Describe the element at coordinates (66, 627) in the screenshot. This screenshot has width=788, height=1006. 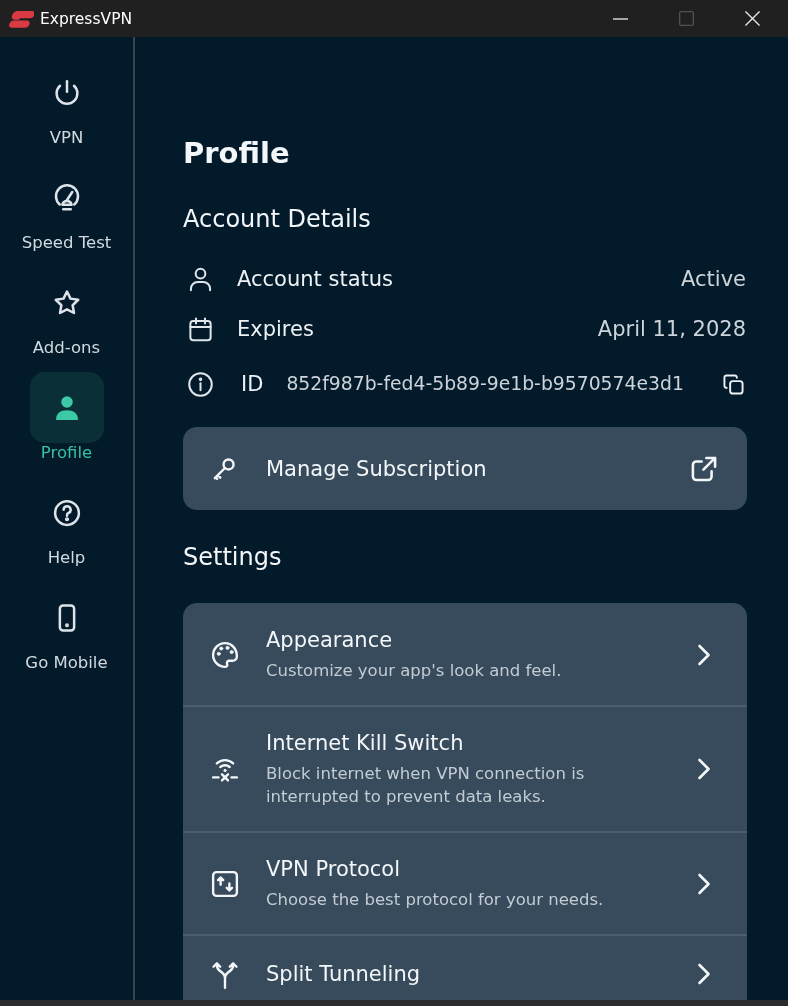
I see `sidebar-item: Go Mobile` at that location.